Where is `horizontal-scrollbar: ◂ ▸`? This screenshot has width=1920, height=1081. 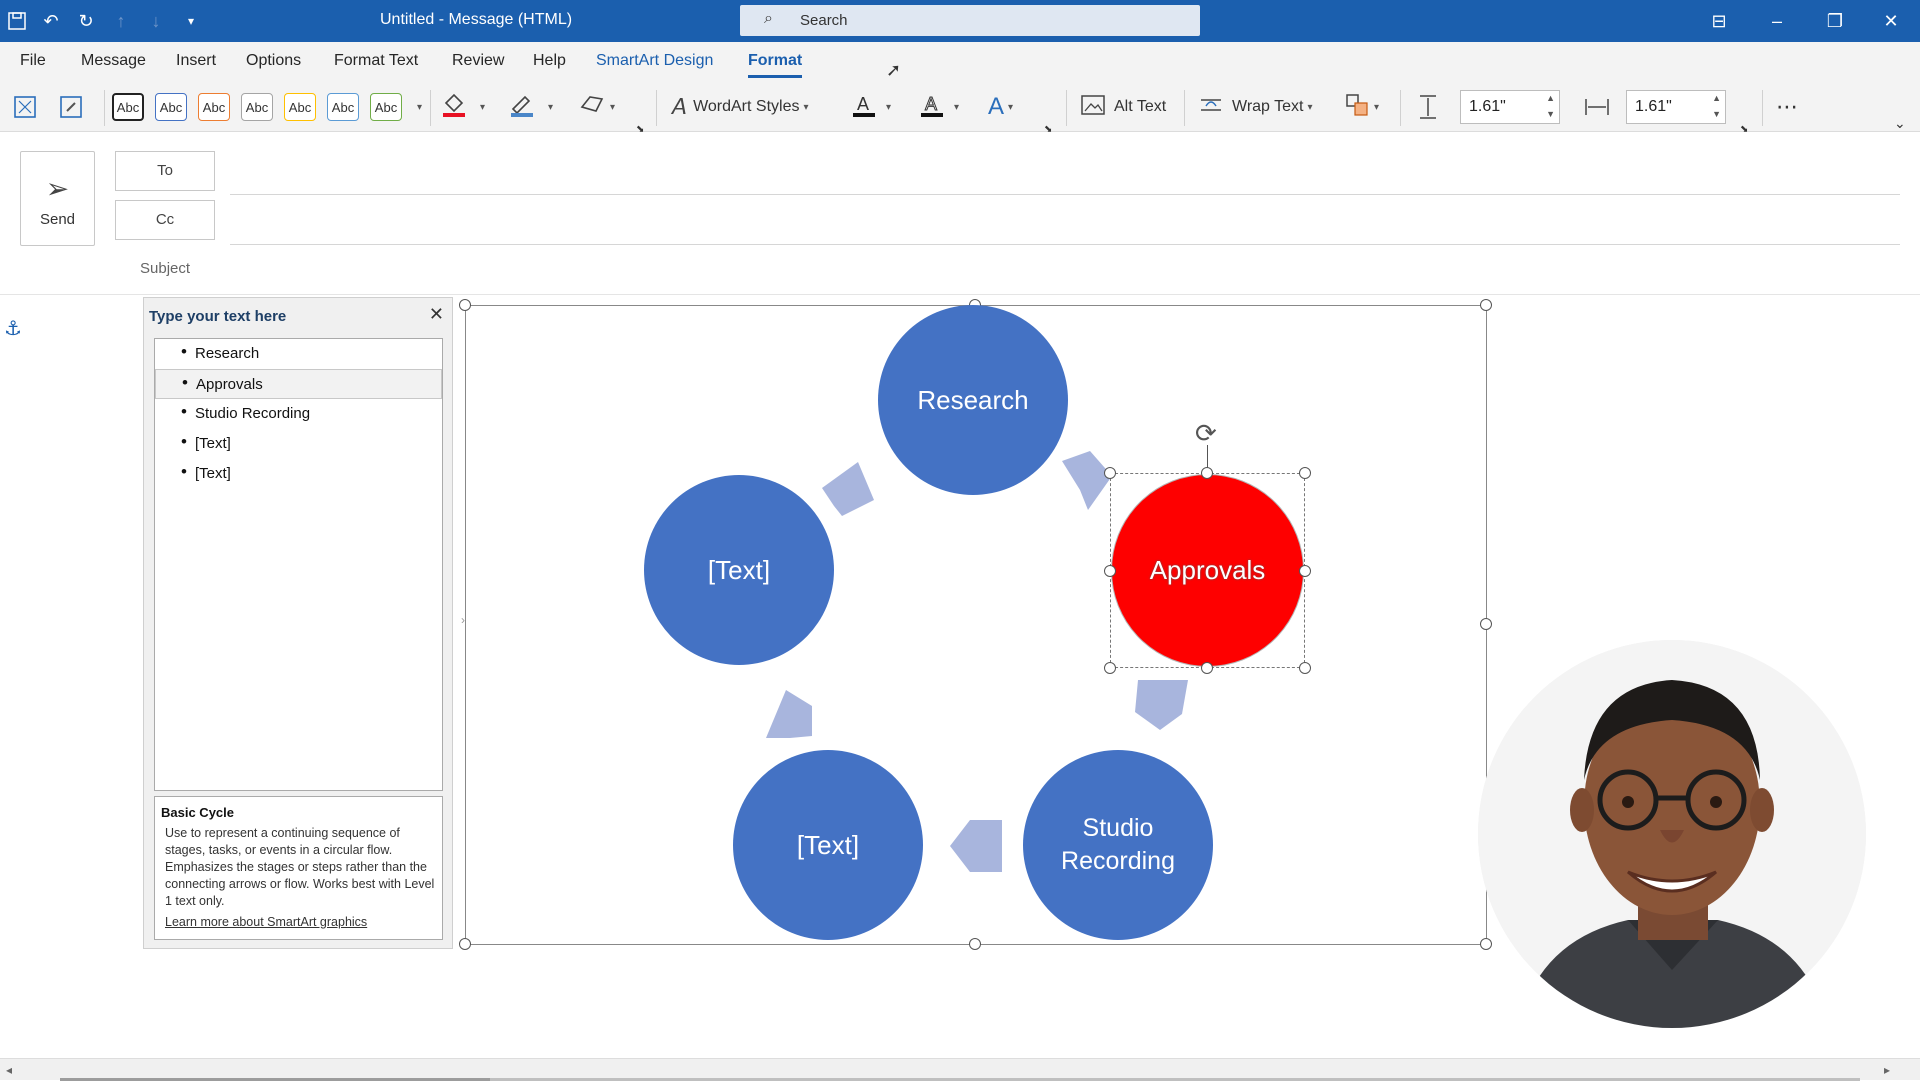 horizontal-scrollbar: ◂ ▸ is located at coordinates (960, 1069).